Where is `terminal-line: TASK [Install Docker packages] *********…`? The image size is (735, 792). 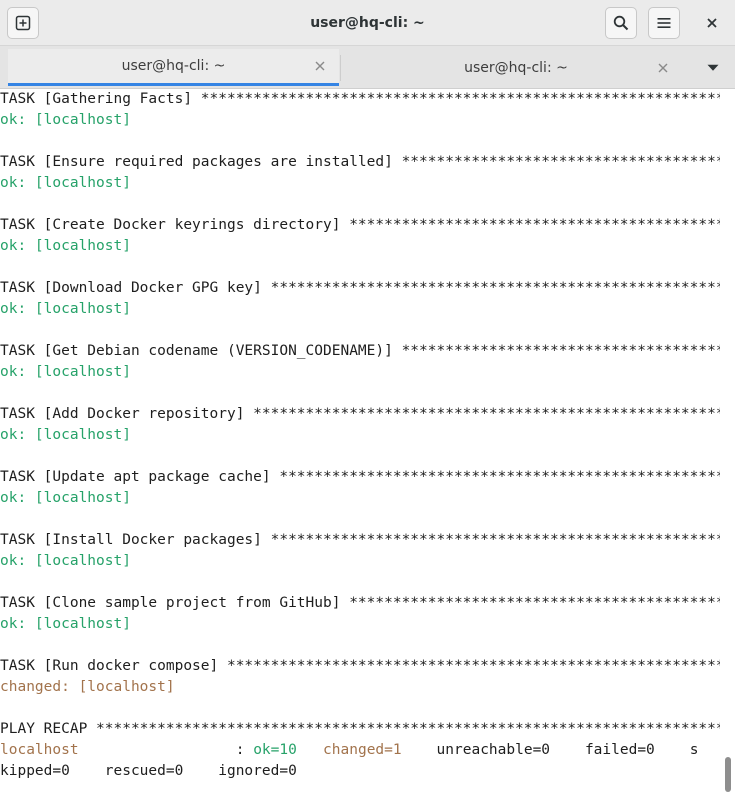 terminal-line: TASK [Install Docker packages] *********… is located at coordinates (360, 540).